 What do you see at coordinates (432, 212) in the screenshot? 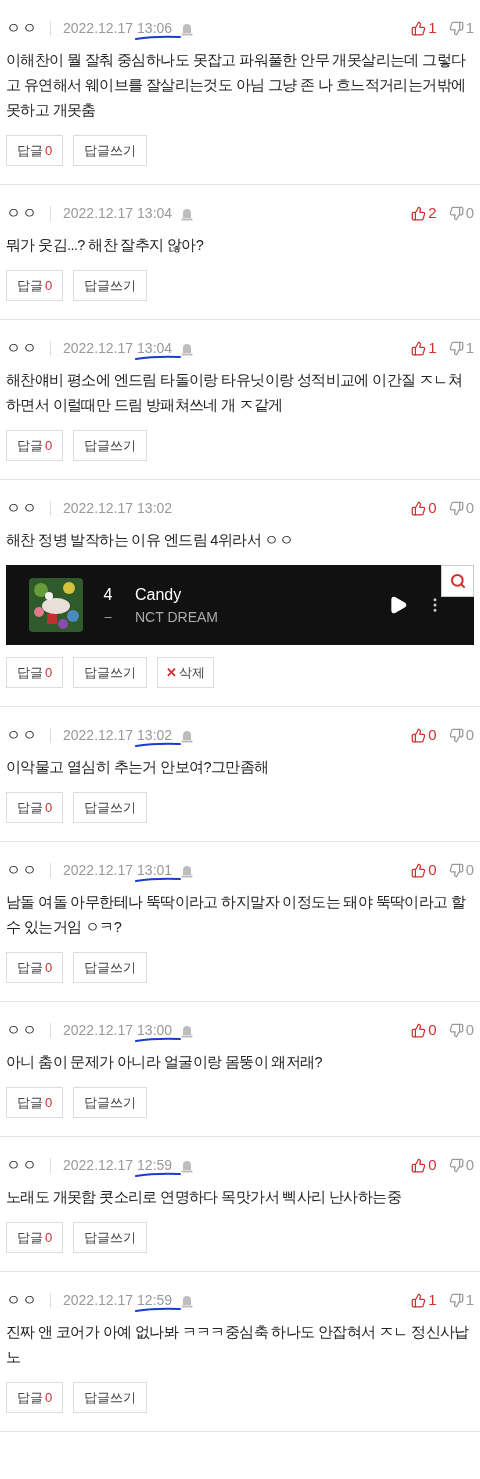
I see `like-count: 2` at bounding box center [432, 212].